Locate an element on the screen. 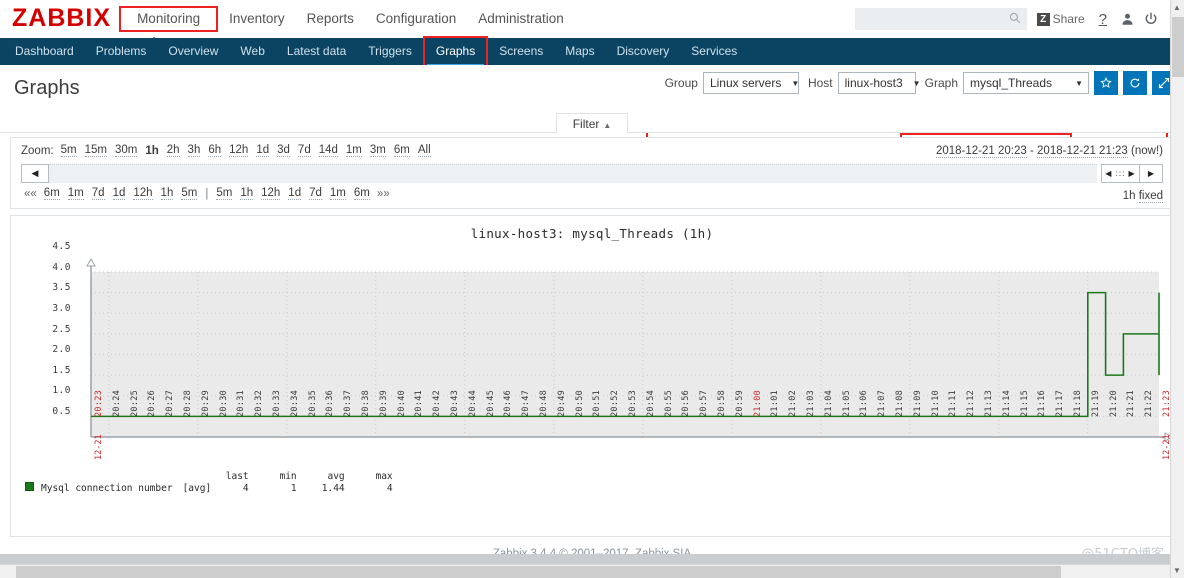  period-fixed-row: 1h fixed is located at coordinates (1143, 196).